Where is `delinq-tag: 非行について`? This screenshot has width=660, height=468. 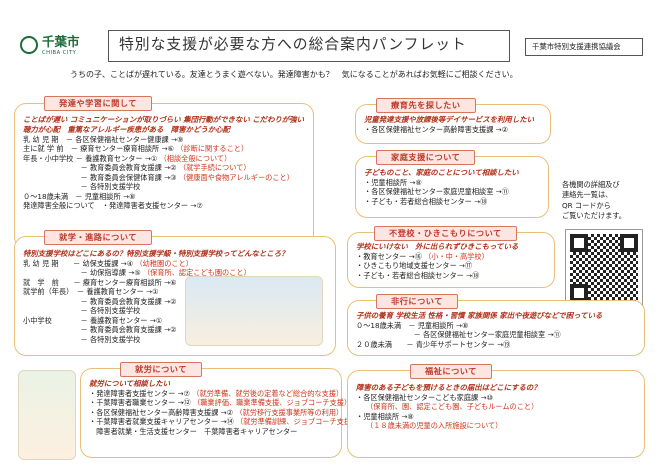
delinq-tag: 非行について is located at coordinates (417, 301).